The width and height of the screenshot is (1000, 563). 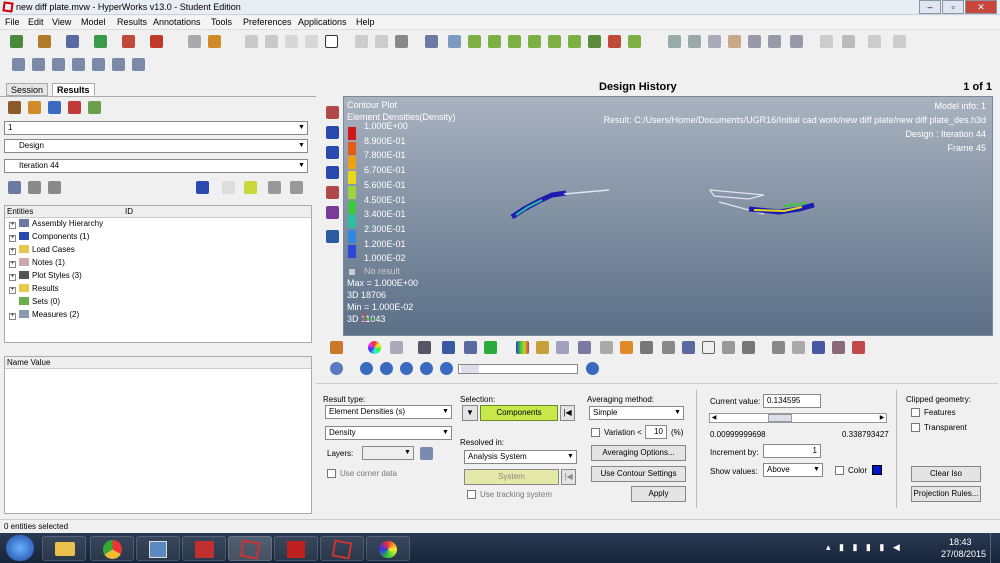 I want to click on hypermesh-taskbar-icon, so click(x=342, y=548).